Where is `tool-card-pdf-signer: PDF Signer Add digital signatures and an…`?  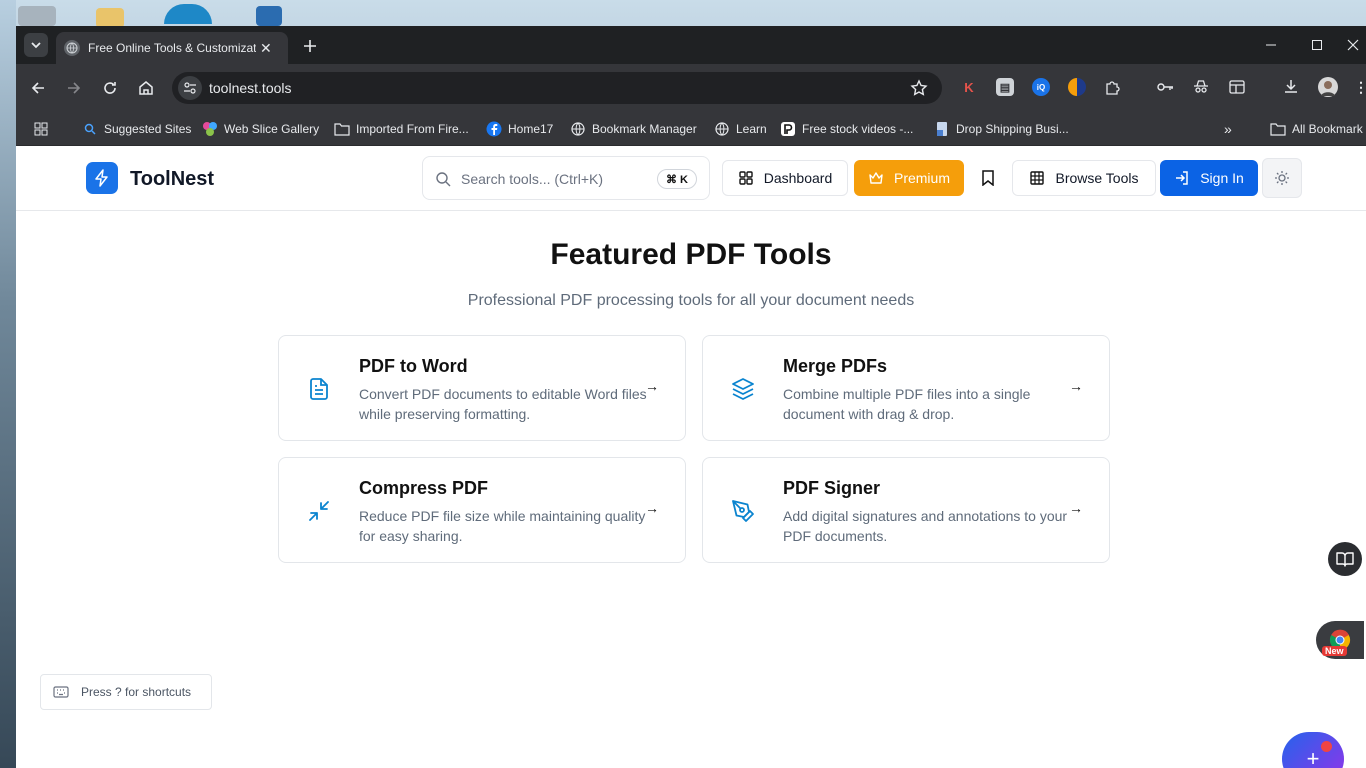
tool-card-pdf-signer: PDF Signer Add digital signatures and an… is located at coordinates (906, 510).